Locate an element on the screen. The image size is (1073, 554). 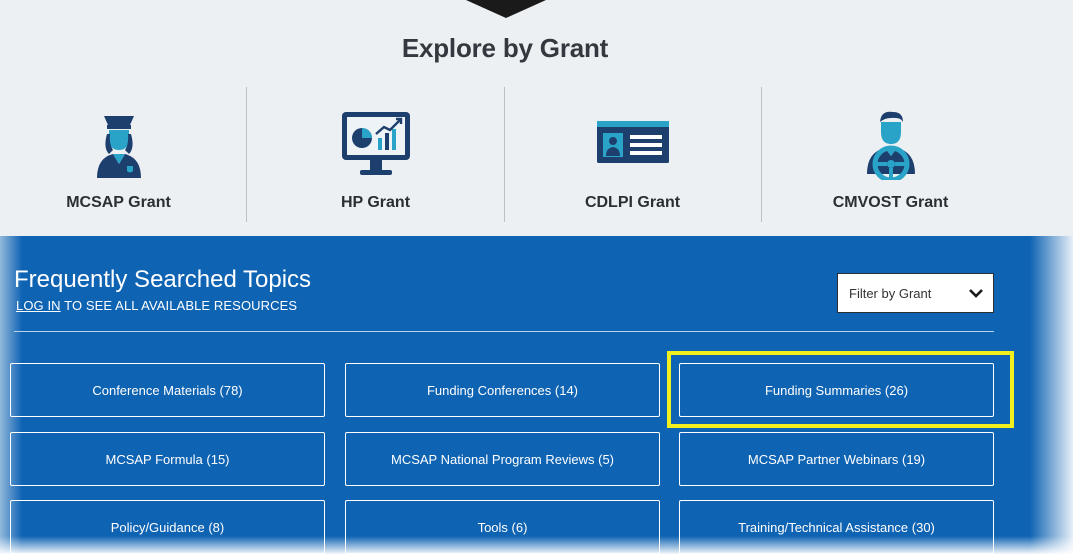
grant-card-hp: HP Grant is located at coordinates (375, 155).